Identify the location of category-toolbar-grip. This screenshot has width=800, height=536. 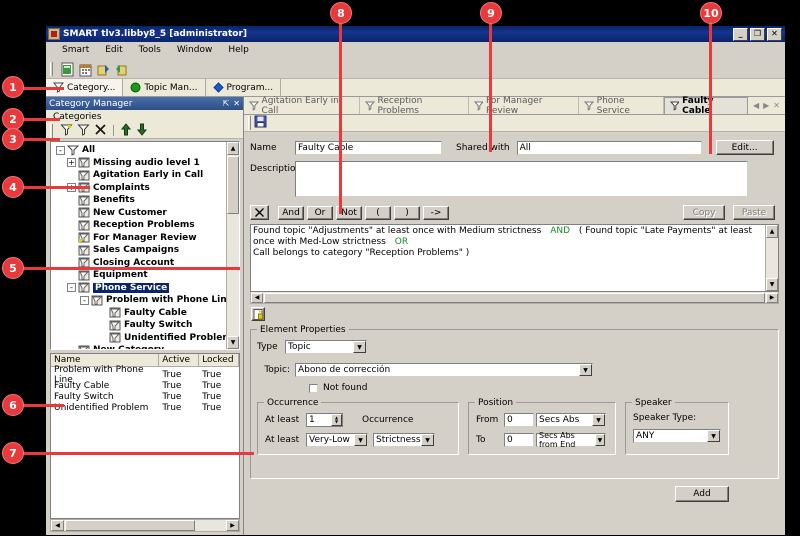
(51, 130).